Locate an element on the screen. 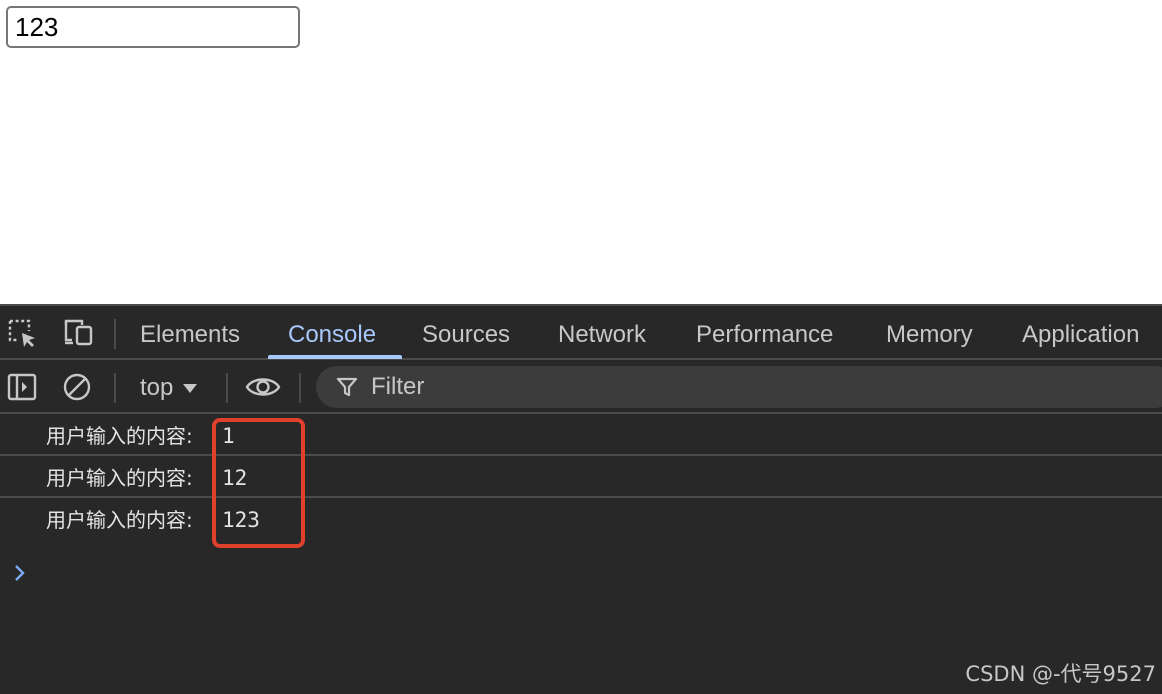 The height and width of the screenshot is (694, 1162). live-expression-eye-icon is located at coordinates (263, 387).